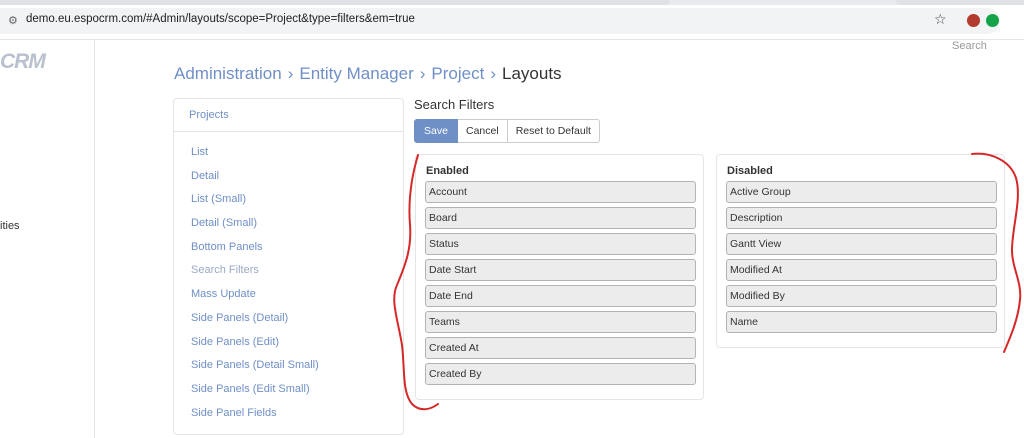 The height and width of the screenshot is (438, 1024). What do you see at coordinates (288, 115) in the screenshot?
I see `menu-header: Projects` at bounding box center [288, 115].